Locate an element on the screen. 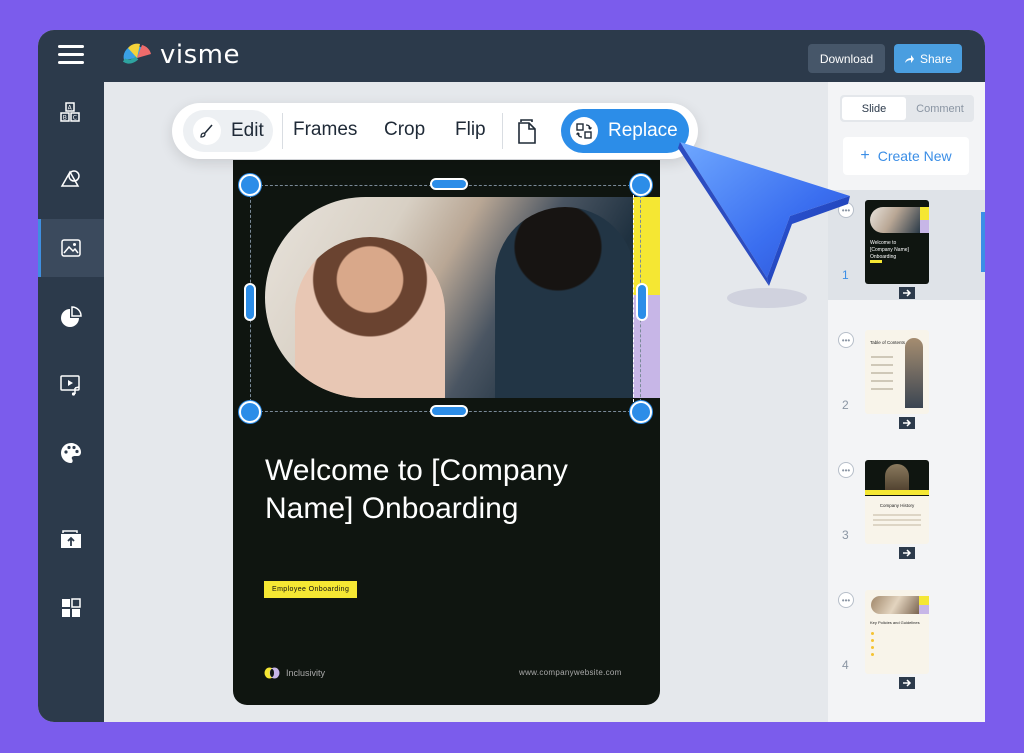  apps-icon is located at coordinates (71, 607).